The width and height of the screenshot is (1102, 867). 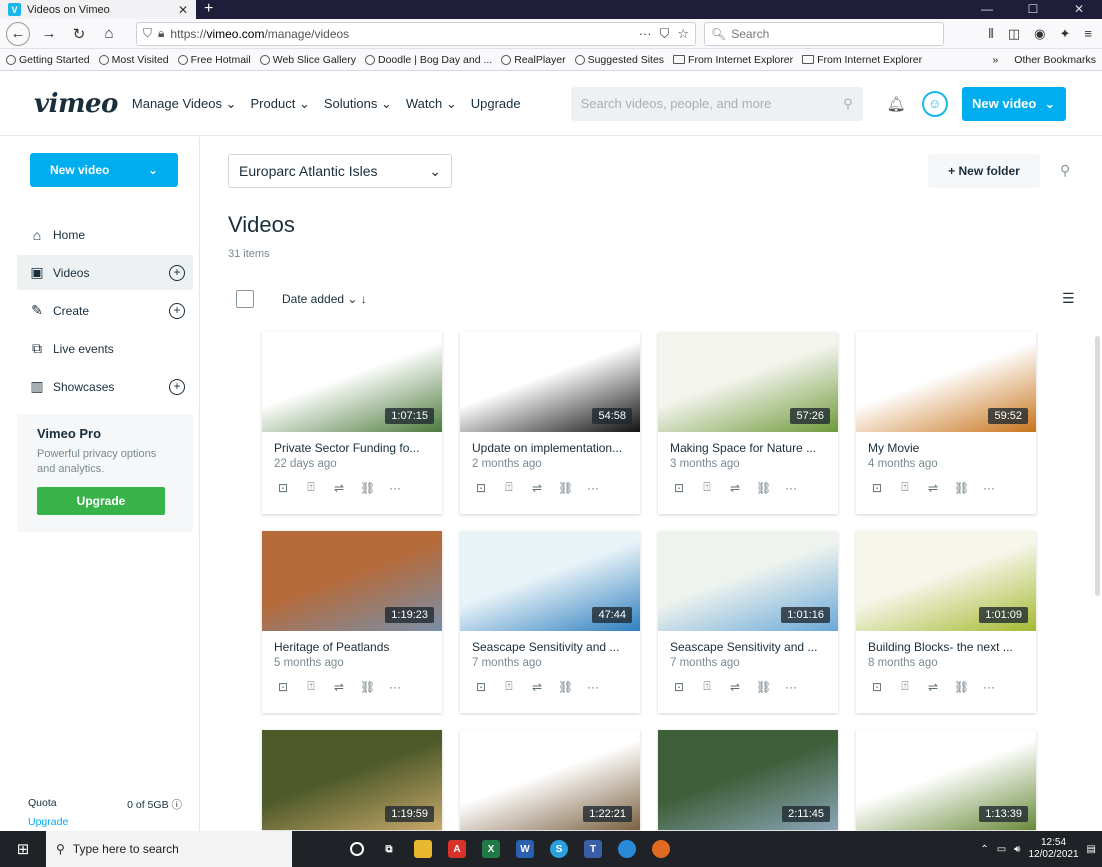 I want to click on bookmark-item: Suggested Sites, so click(x=619, y=60).